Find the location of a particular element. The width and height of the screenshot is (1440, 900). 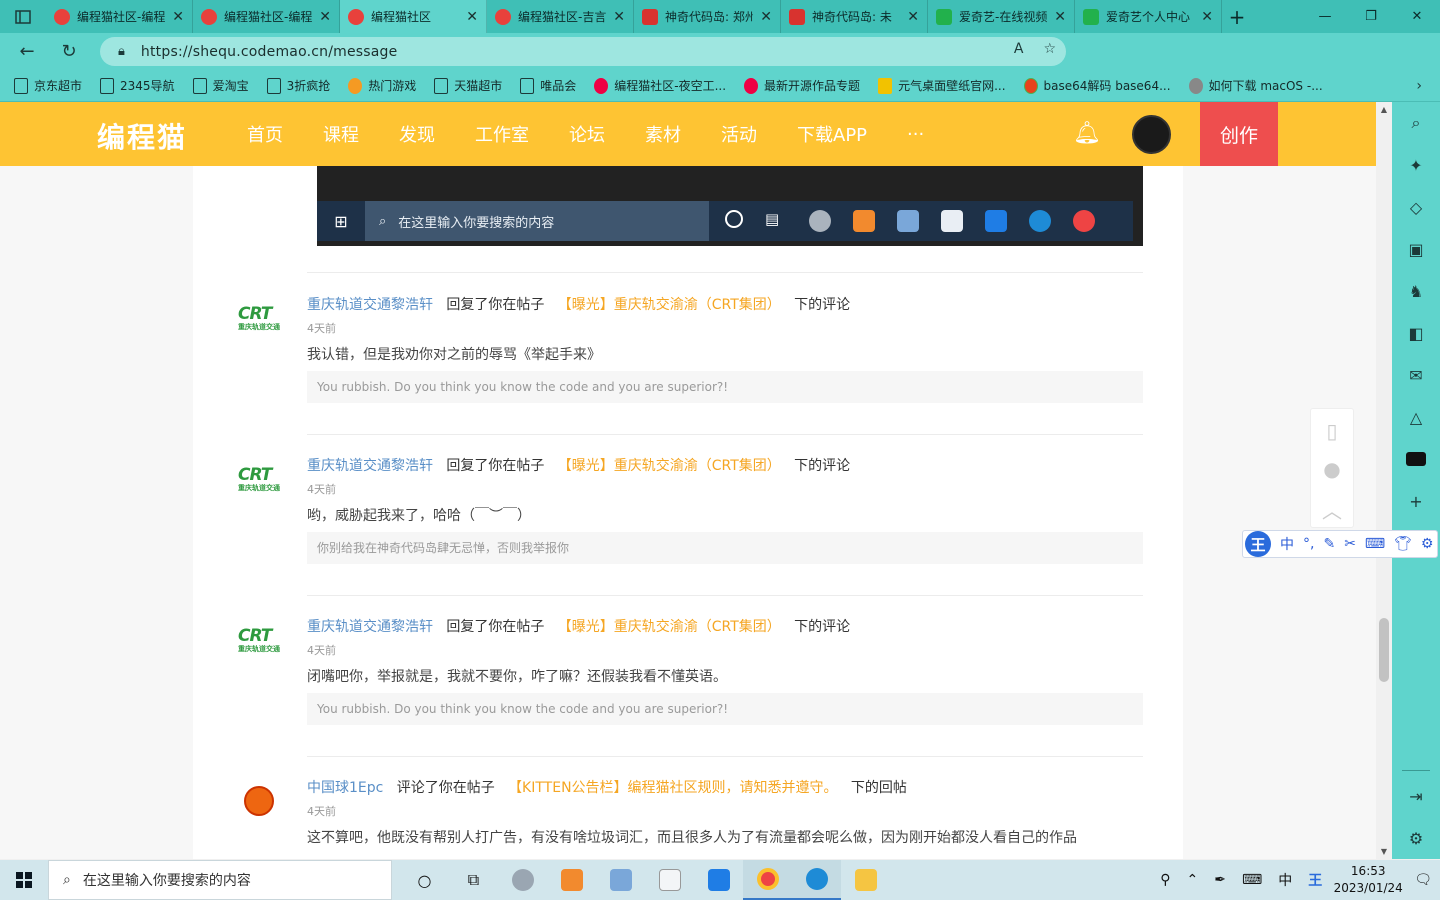

chevron-right-icon: › is located at coordinates (1419, 86).